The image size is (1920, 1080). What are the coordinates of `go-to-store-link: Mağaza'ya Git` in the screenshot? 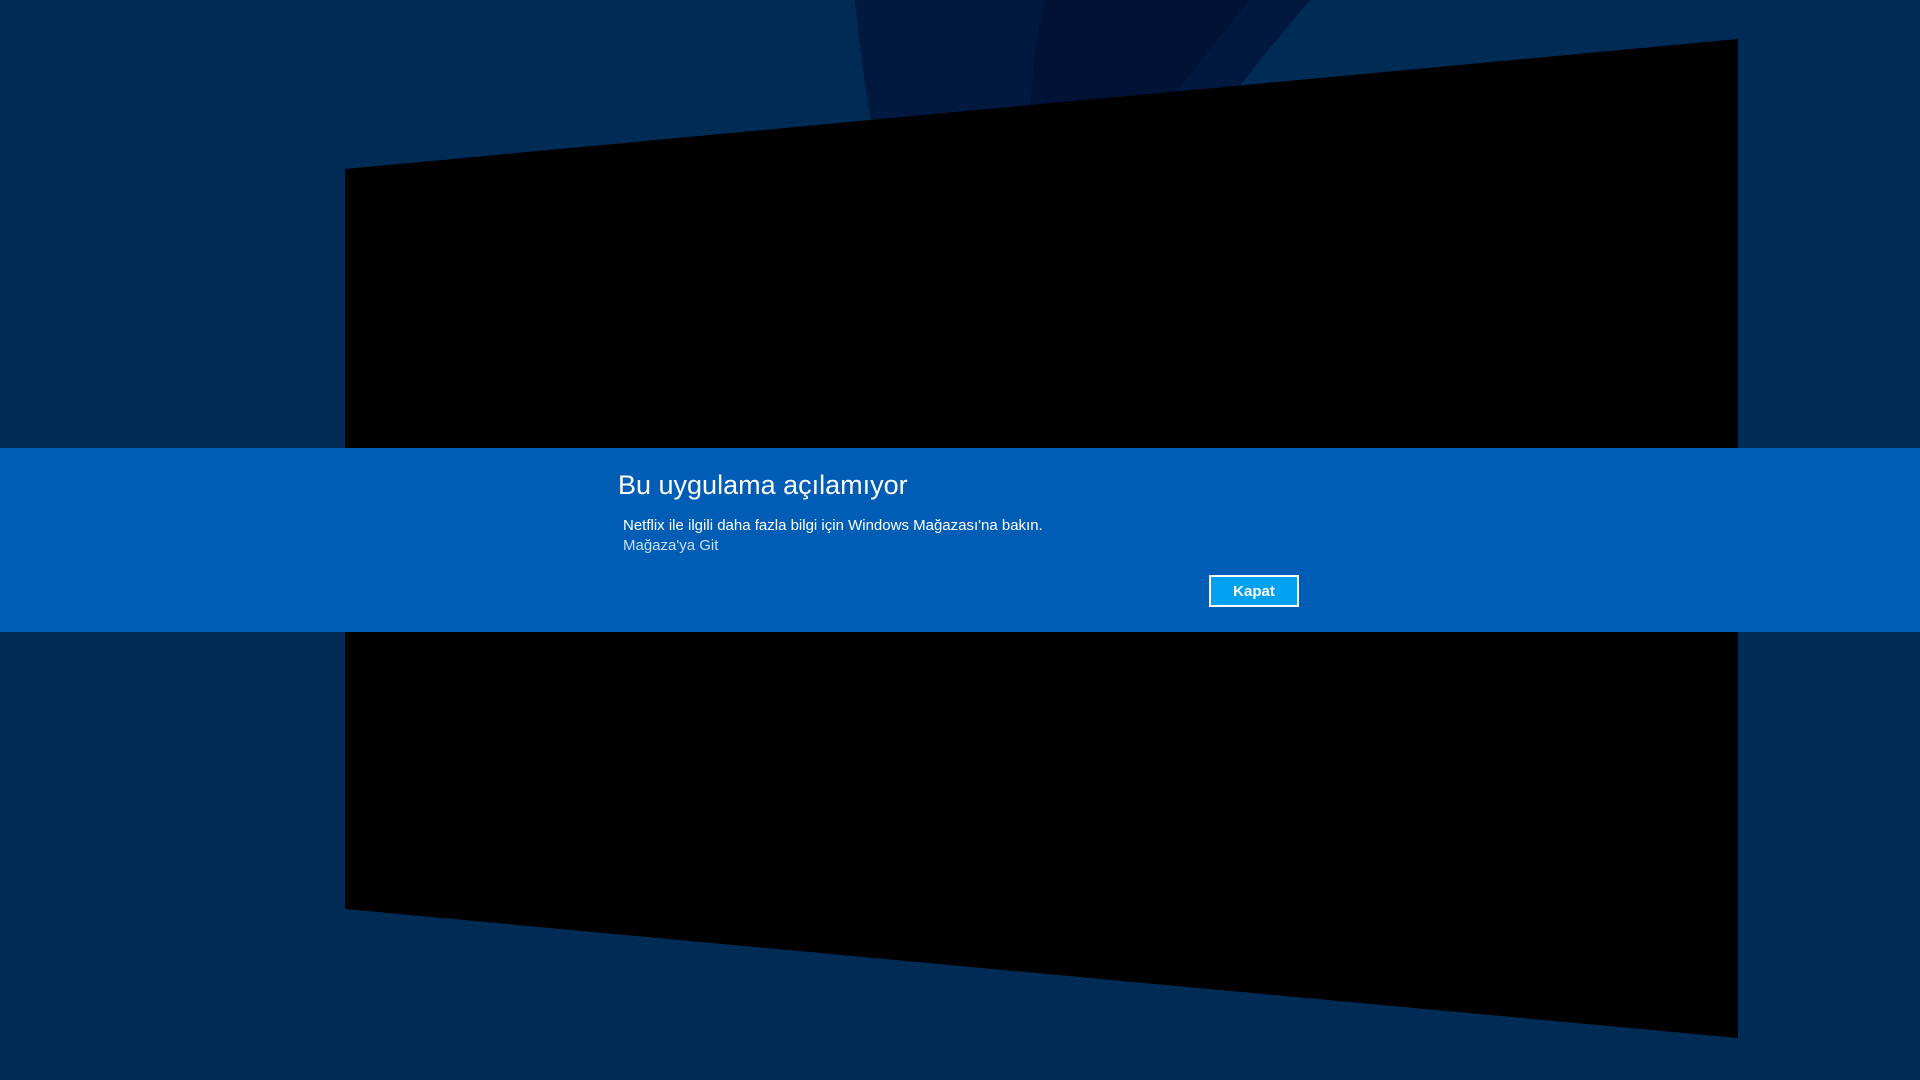 It's located at (670, 545).